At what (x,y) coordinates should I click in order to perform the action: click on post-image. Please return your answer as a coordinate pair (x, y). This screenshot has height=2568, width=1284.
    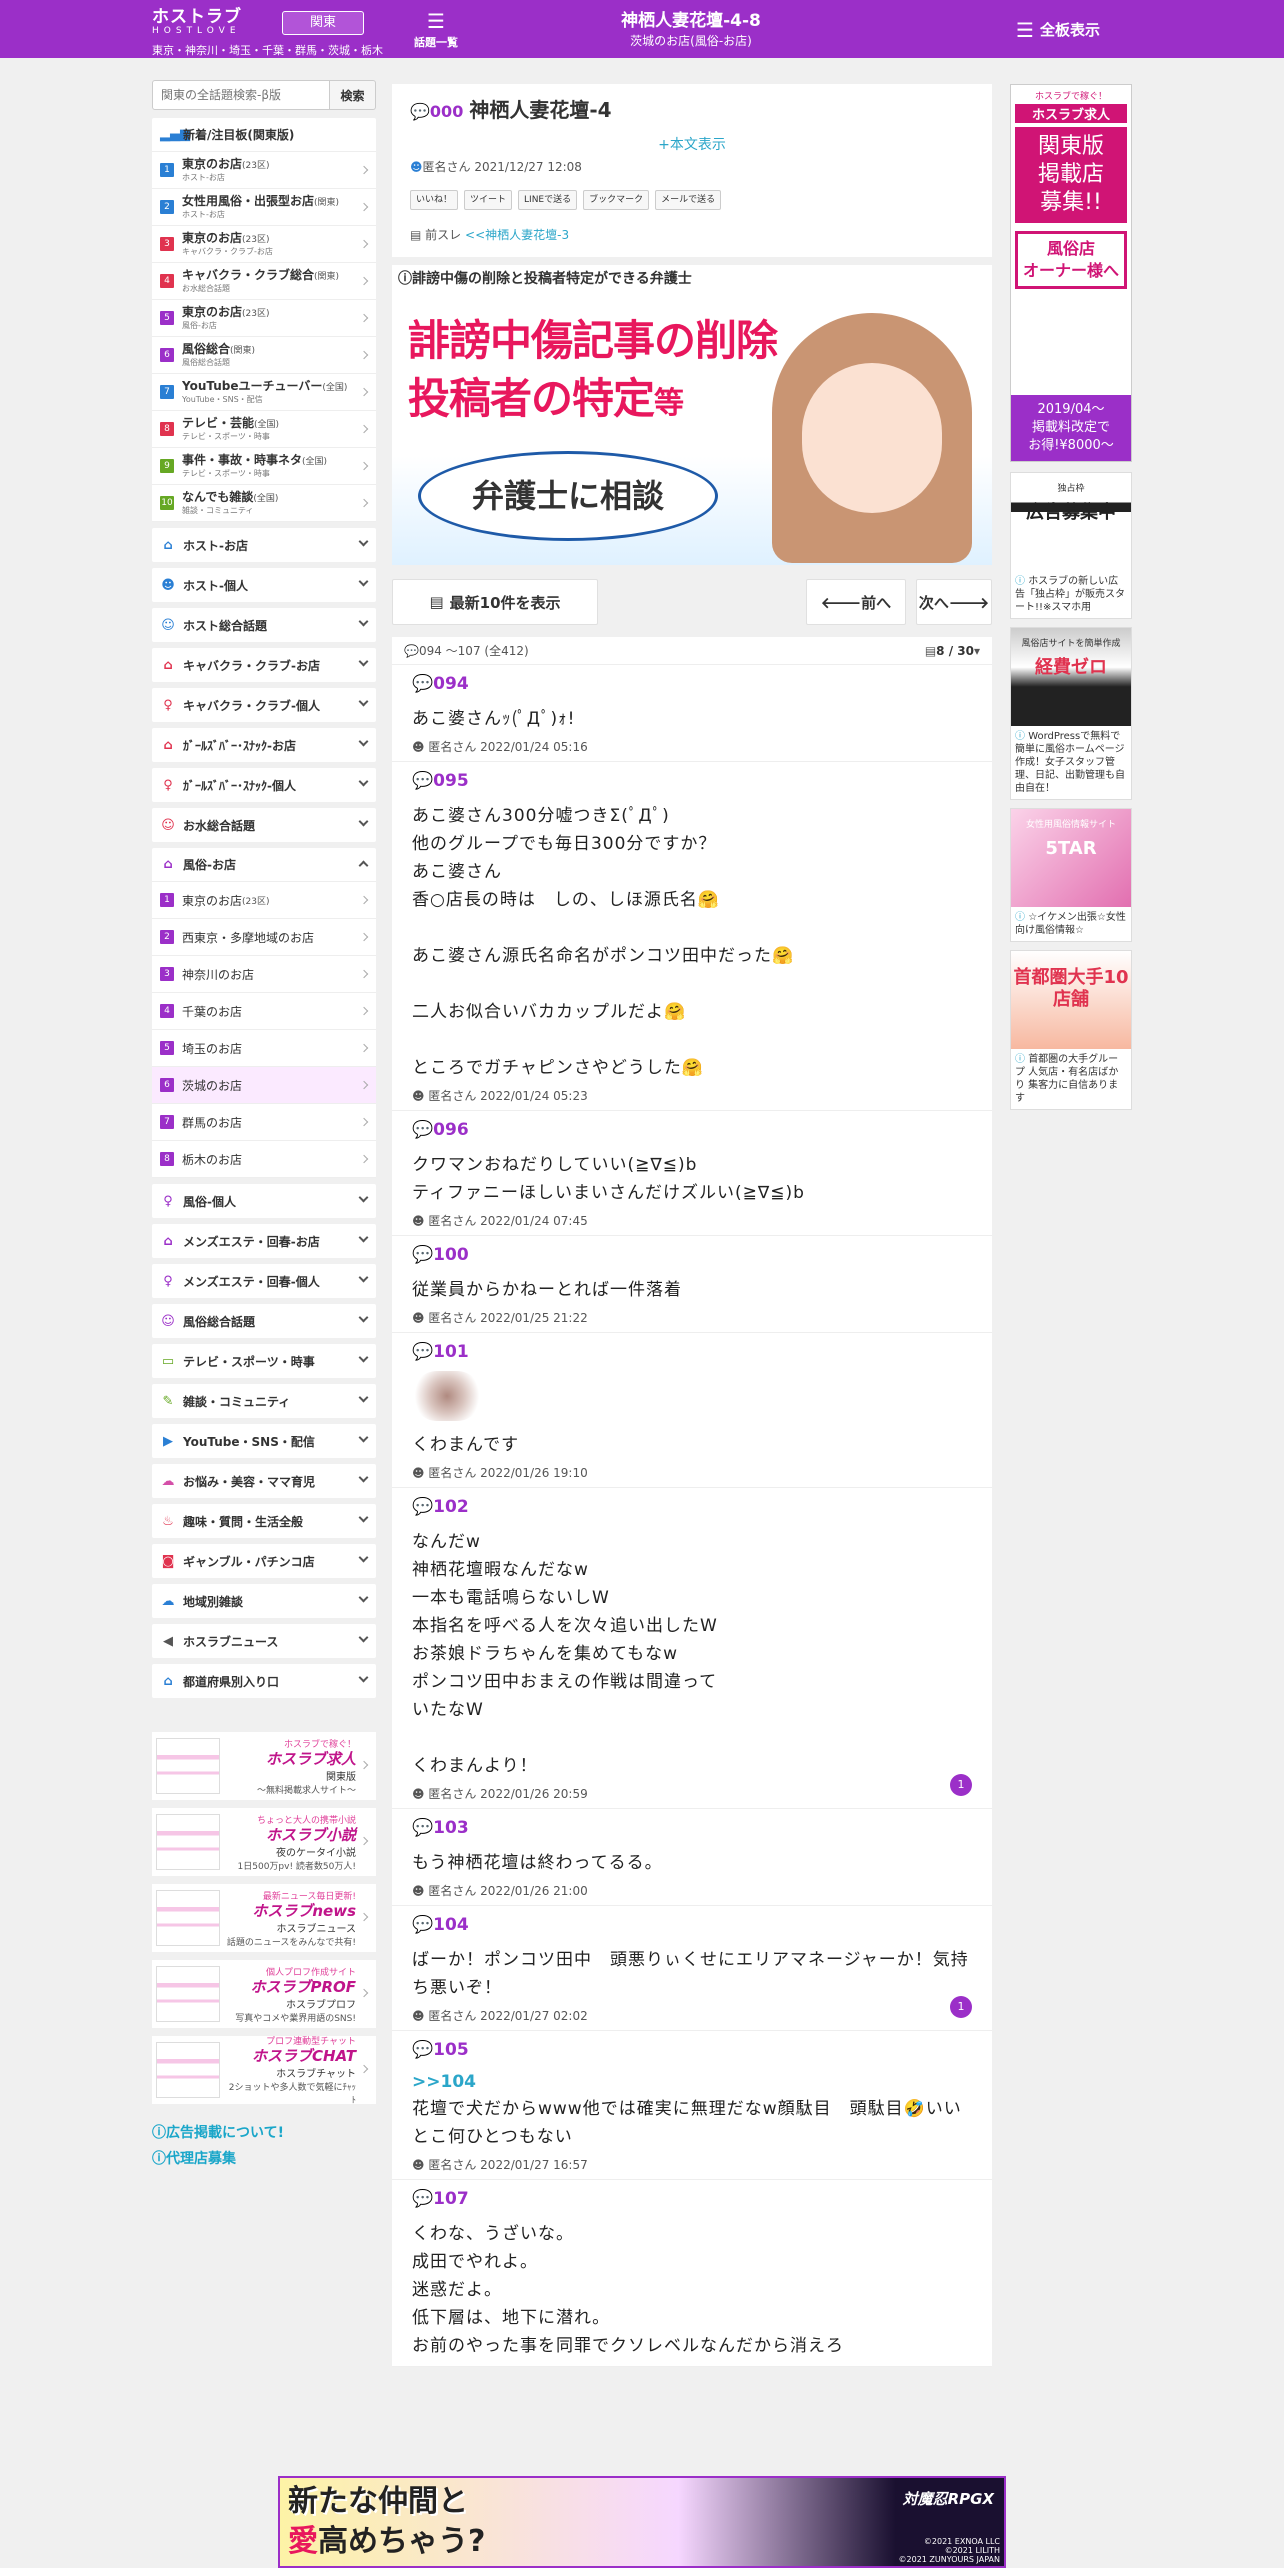
    Looking at the image, I should click on (447, 1396).